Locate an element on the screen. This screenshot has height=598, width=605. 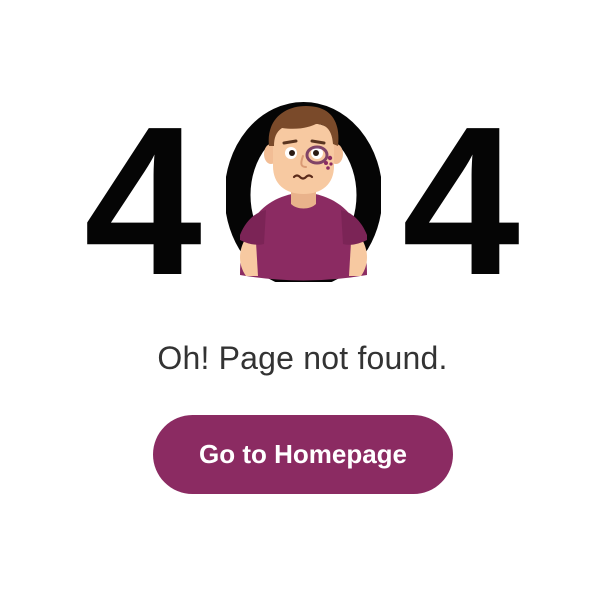
sad-person-avatar-icon is located at coordinates (303, 192).